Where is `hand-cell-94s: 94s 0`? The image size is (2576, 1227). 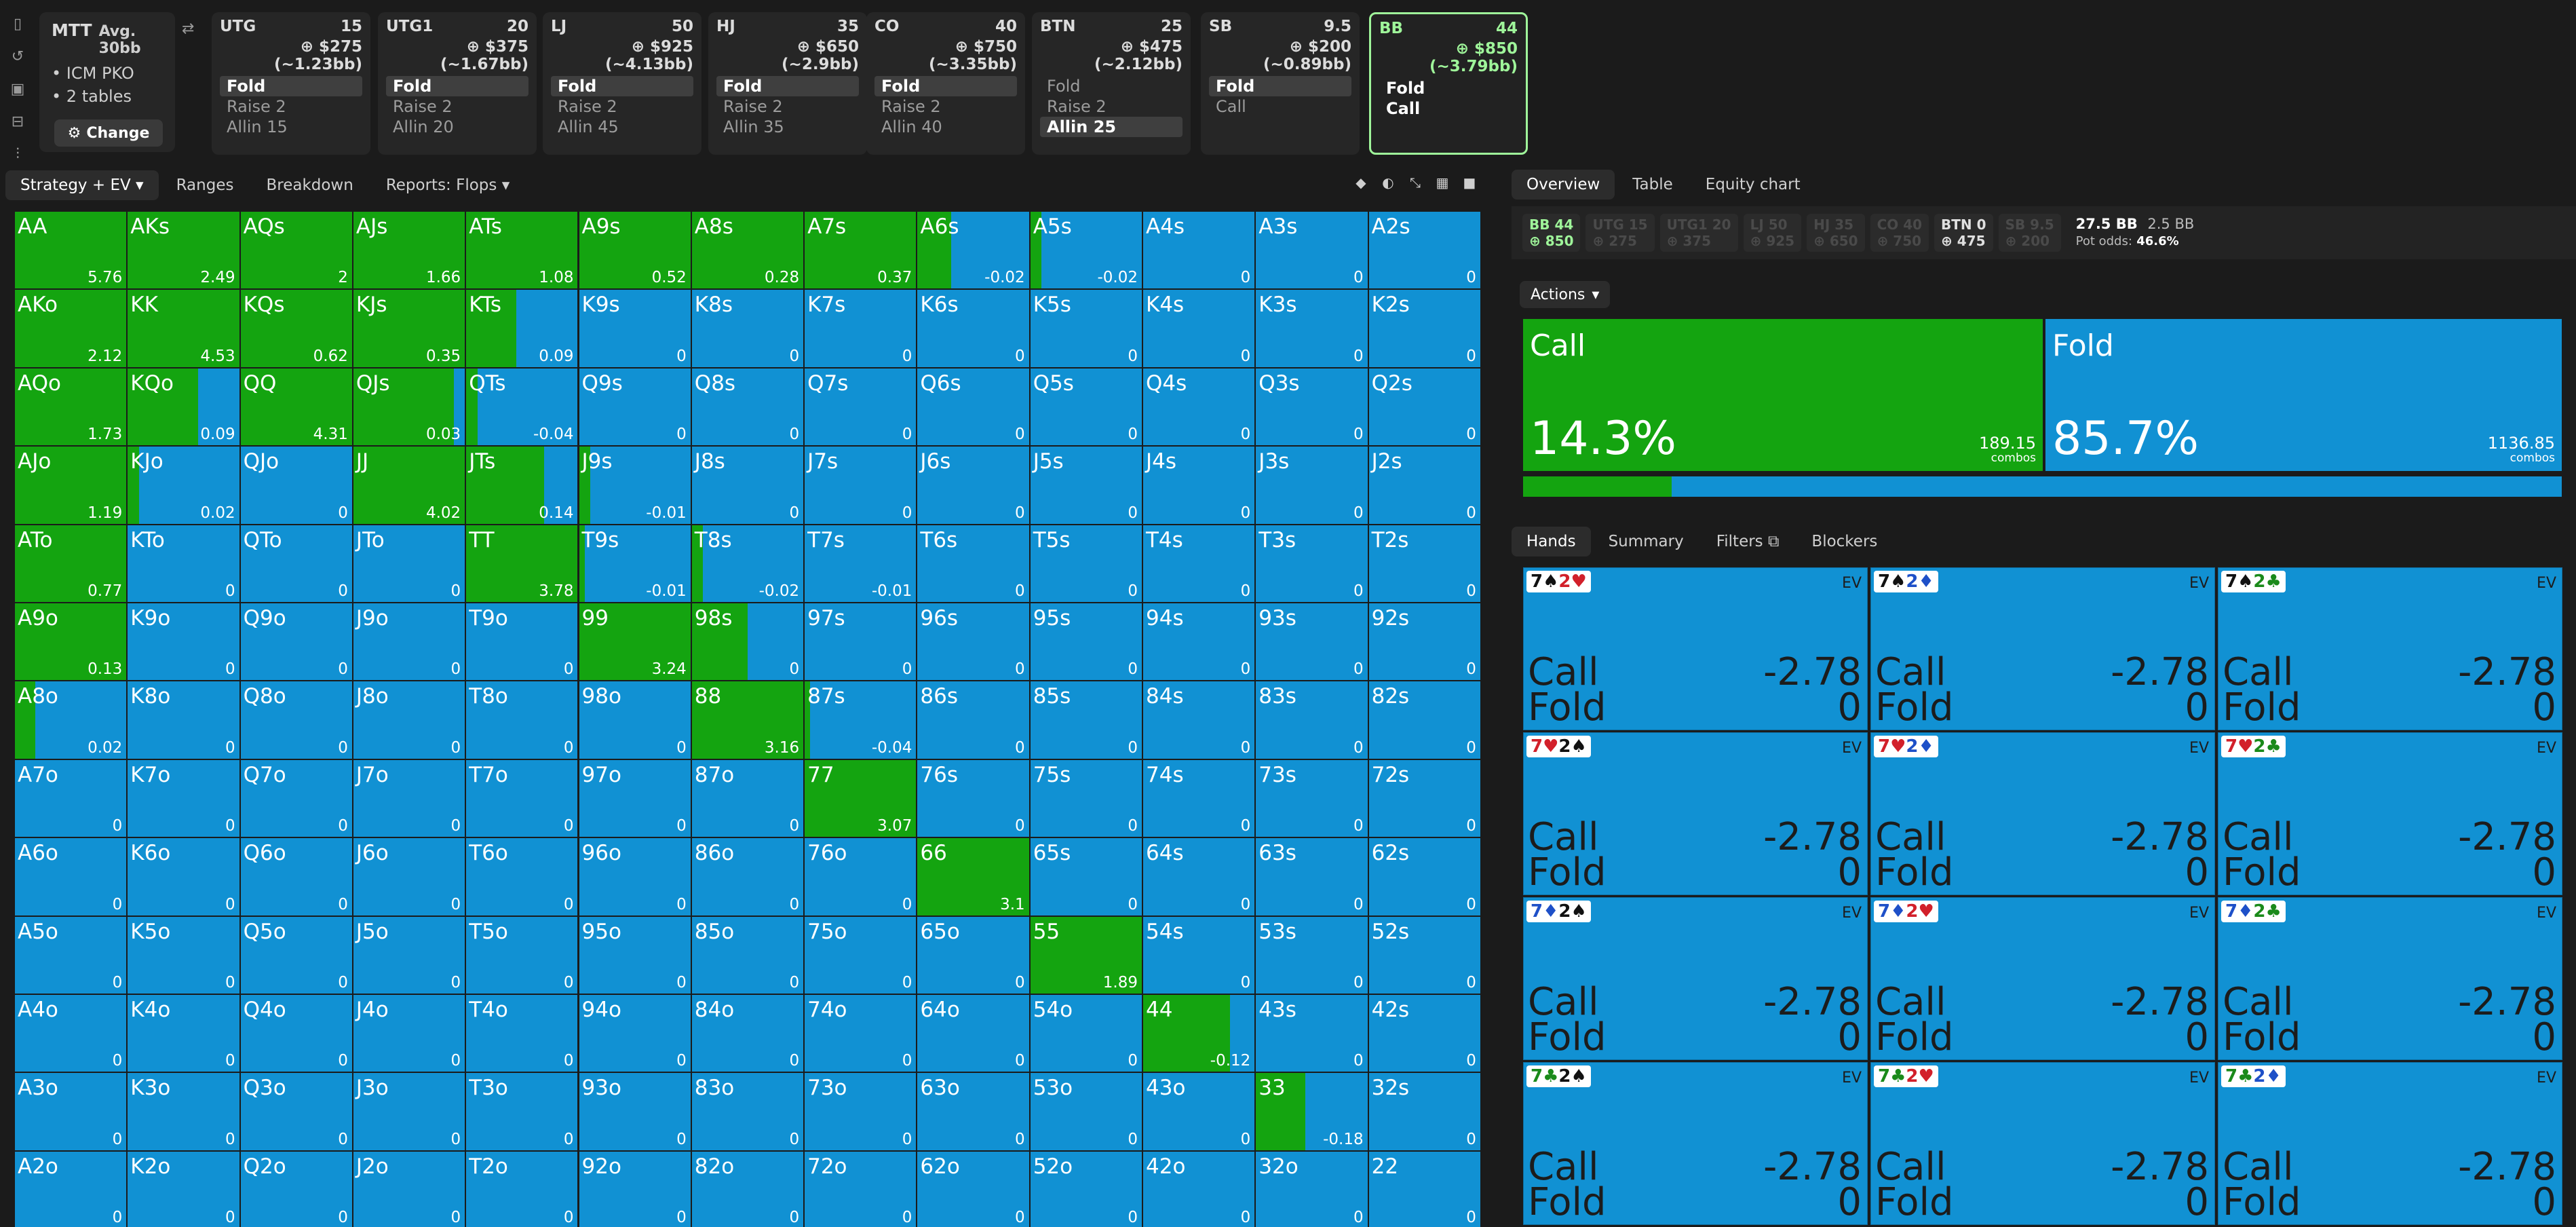 hand-cell-94s: 94s 0 is located at coordinates (1199, 642).